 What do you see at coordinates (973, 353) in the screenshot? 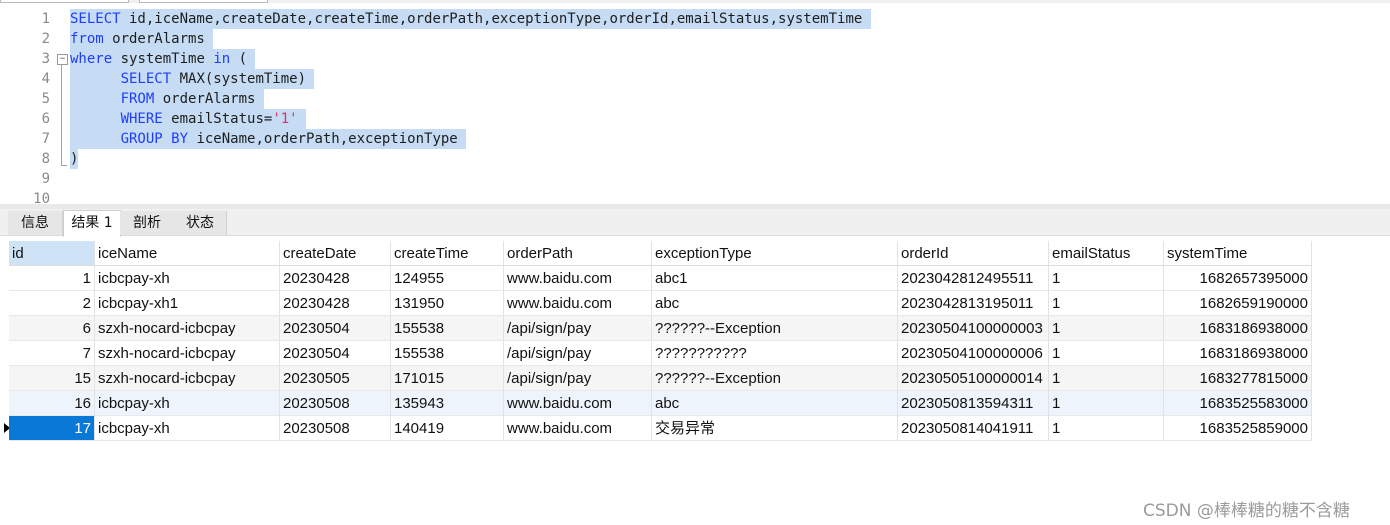
I see `cell-orderid: 20230504100000006` at bounding box center [973, 353].